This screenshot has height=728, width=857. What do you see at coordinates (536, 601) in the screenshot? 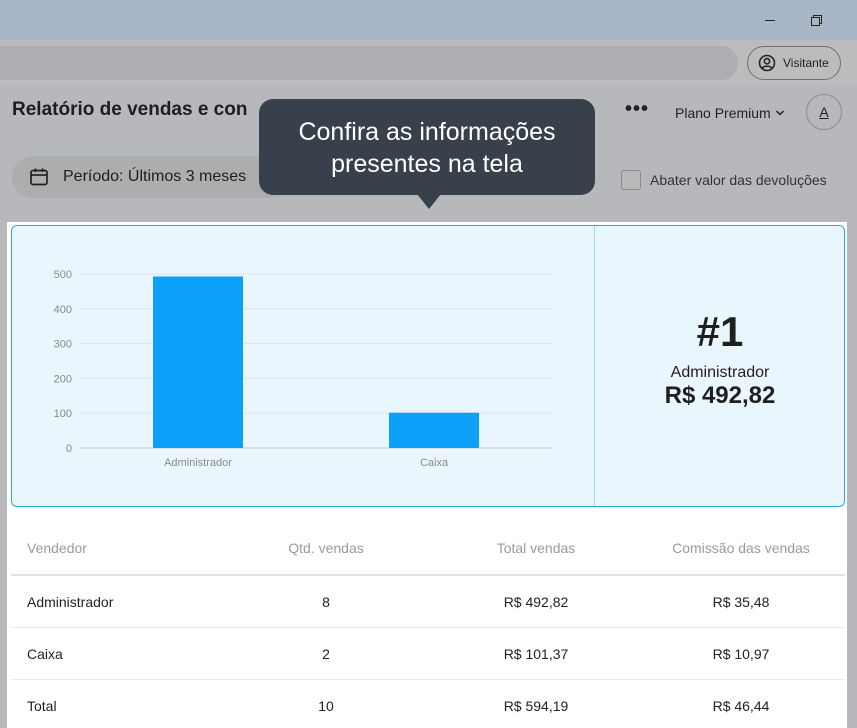
I see `cell-total: R$ 492,82` at bounding box center [536, 601].